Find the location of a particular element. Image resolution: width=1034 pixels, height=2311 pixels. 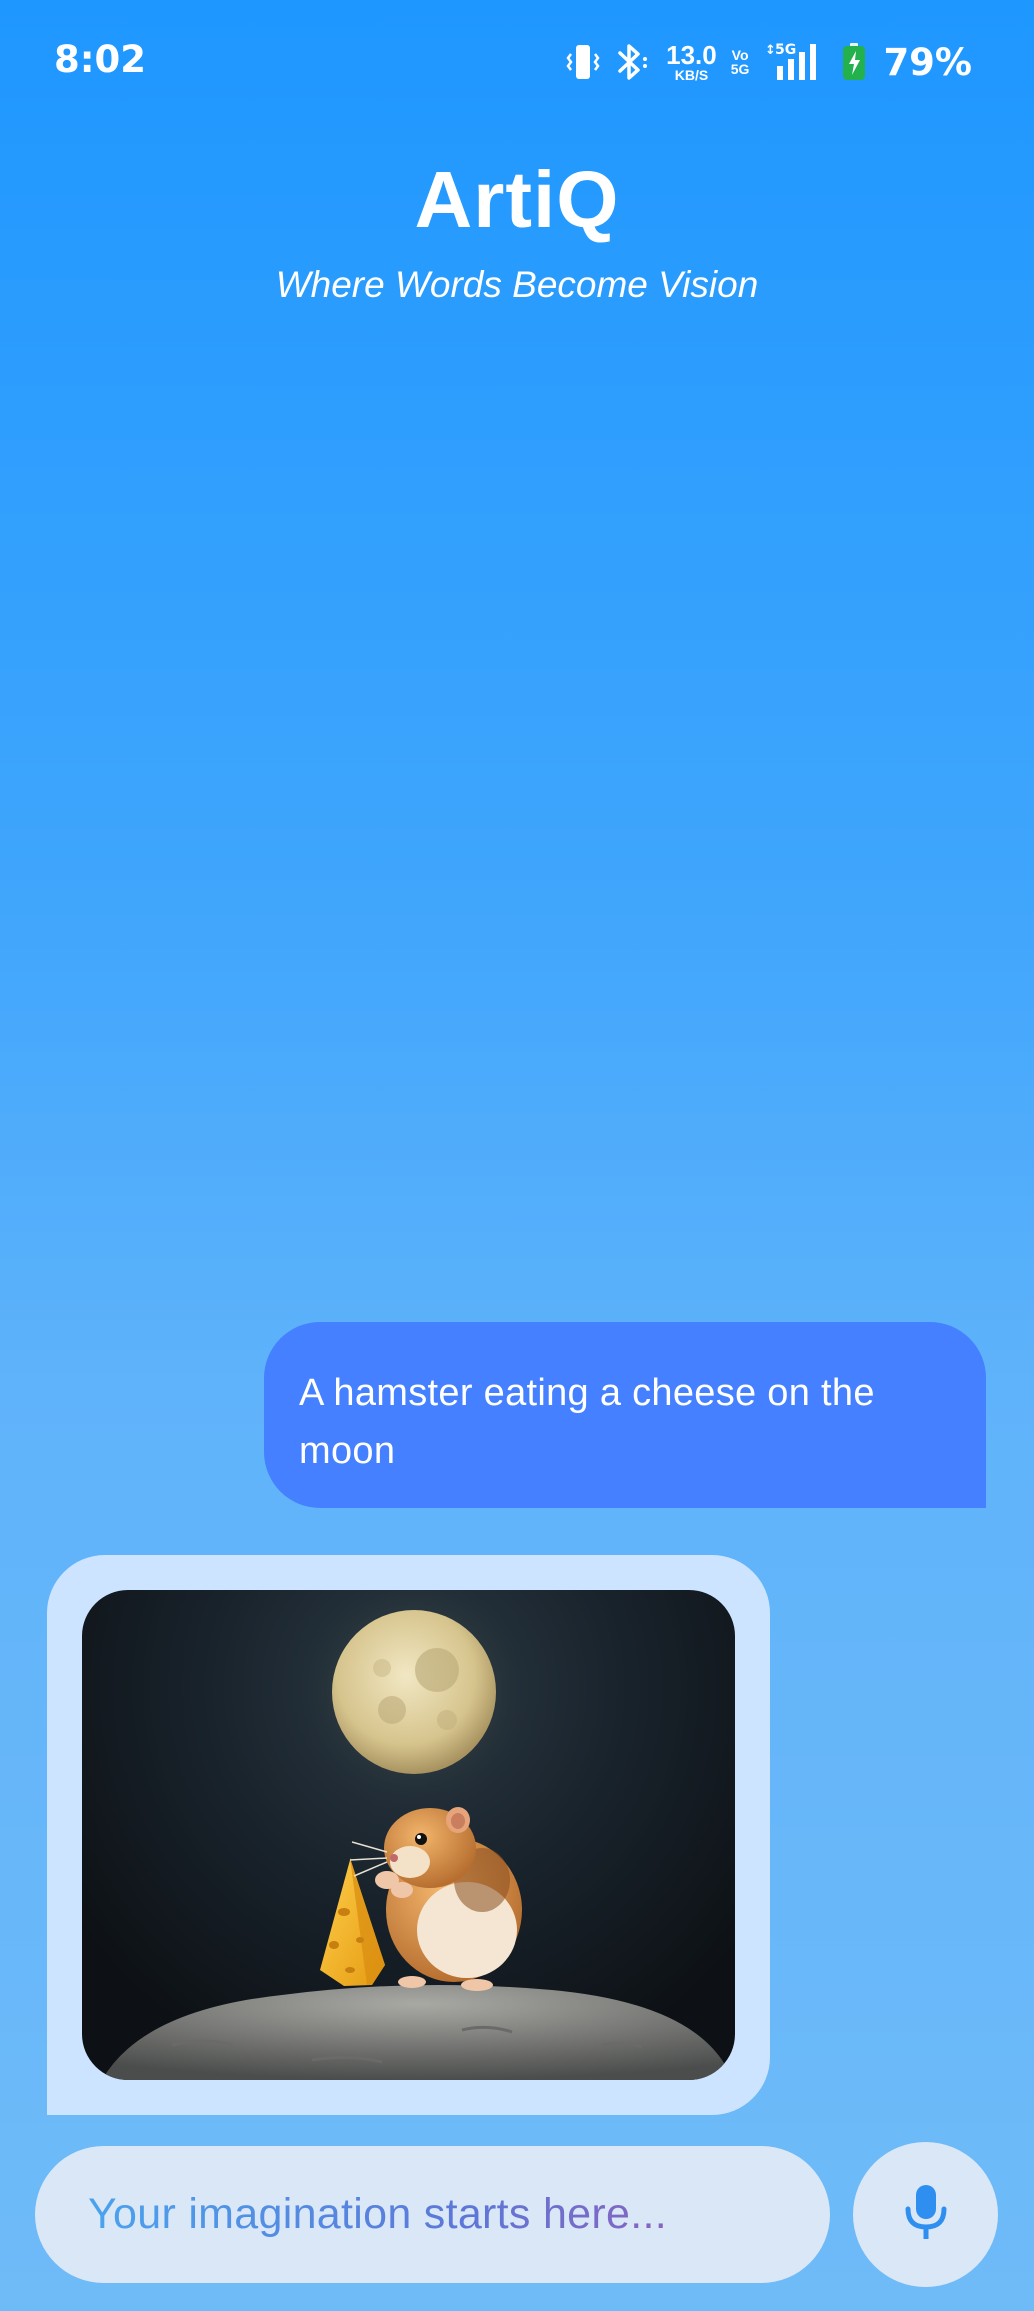

signal-type: 5G is located at coordinates (785, 50).